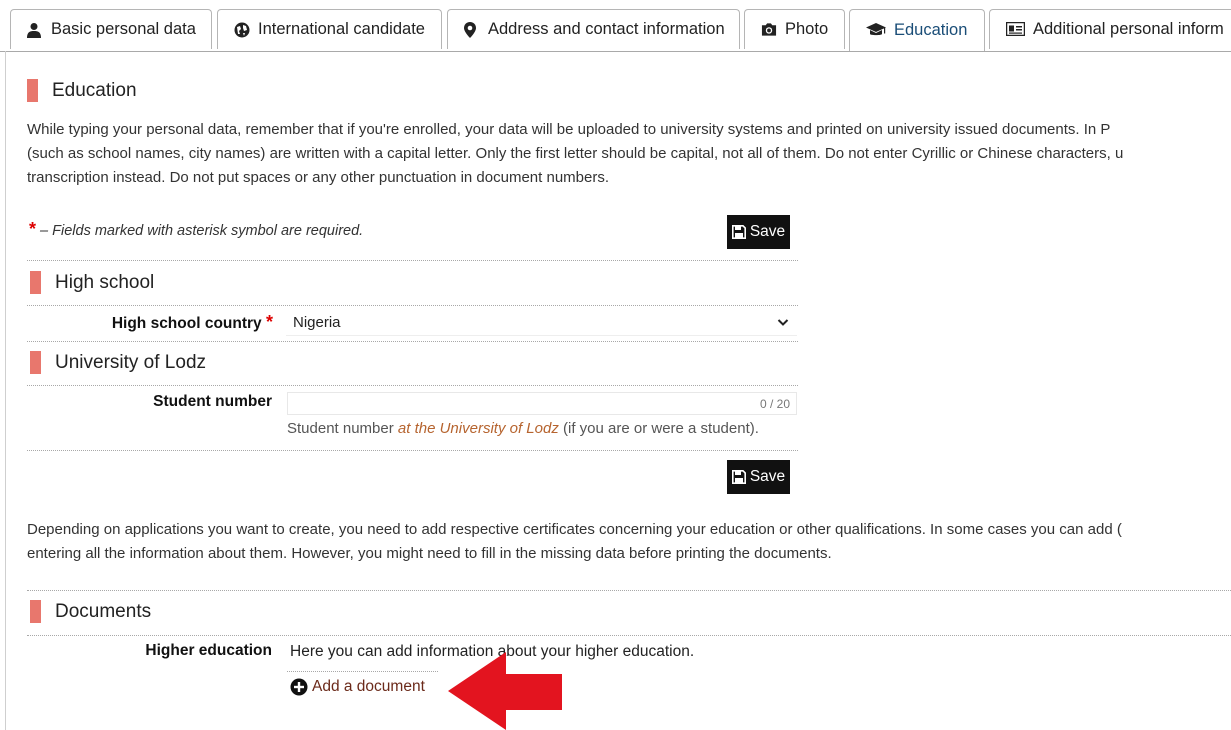 This screenshot has height=730, width=1231. Describe the element at coordinates (186, 323) in the screenshot. I see `high-school-country-label-text: High school country` at that location.